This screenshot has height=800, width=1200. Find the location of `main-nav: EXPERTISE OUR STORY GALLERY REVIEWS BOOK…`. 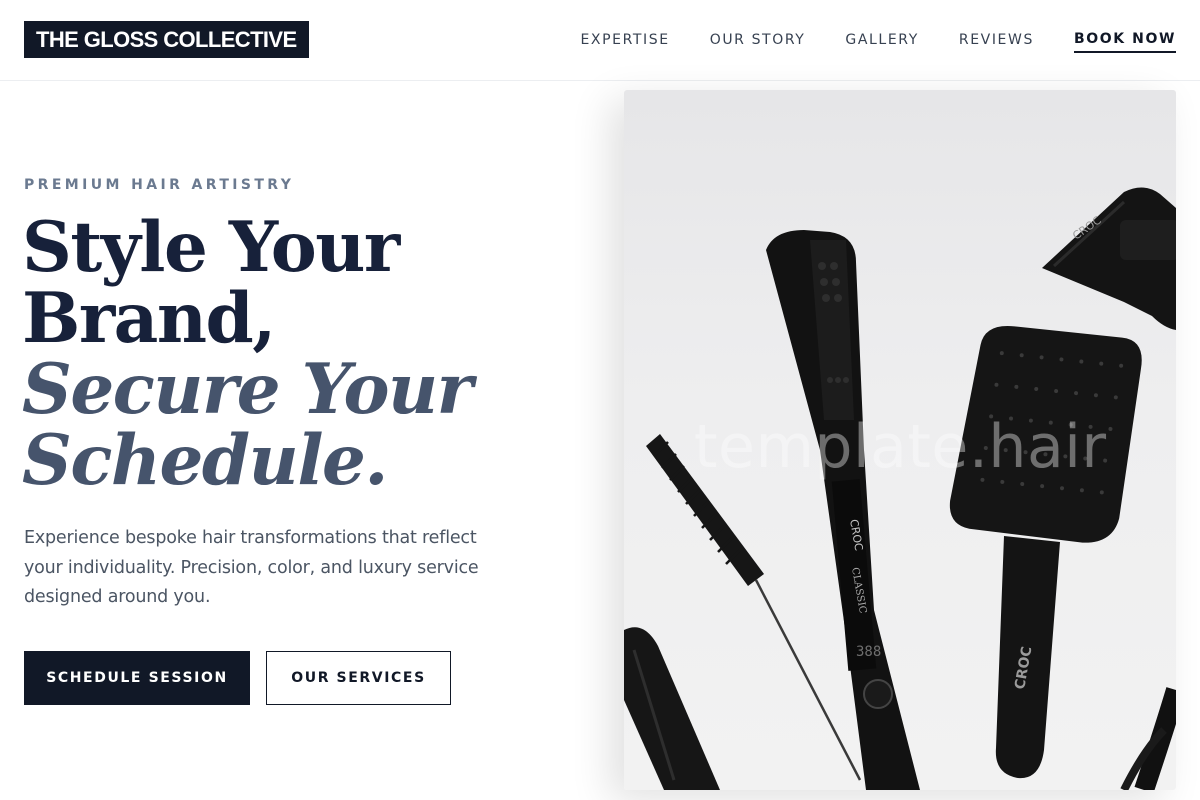

main-nav: EXPERTISE OUR STORY GALLERY REVIEWS BOOK… is located at coordinates (858, 40).